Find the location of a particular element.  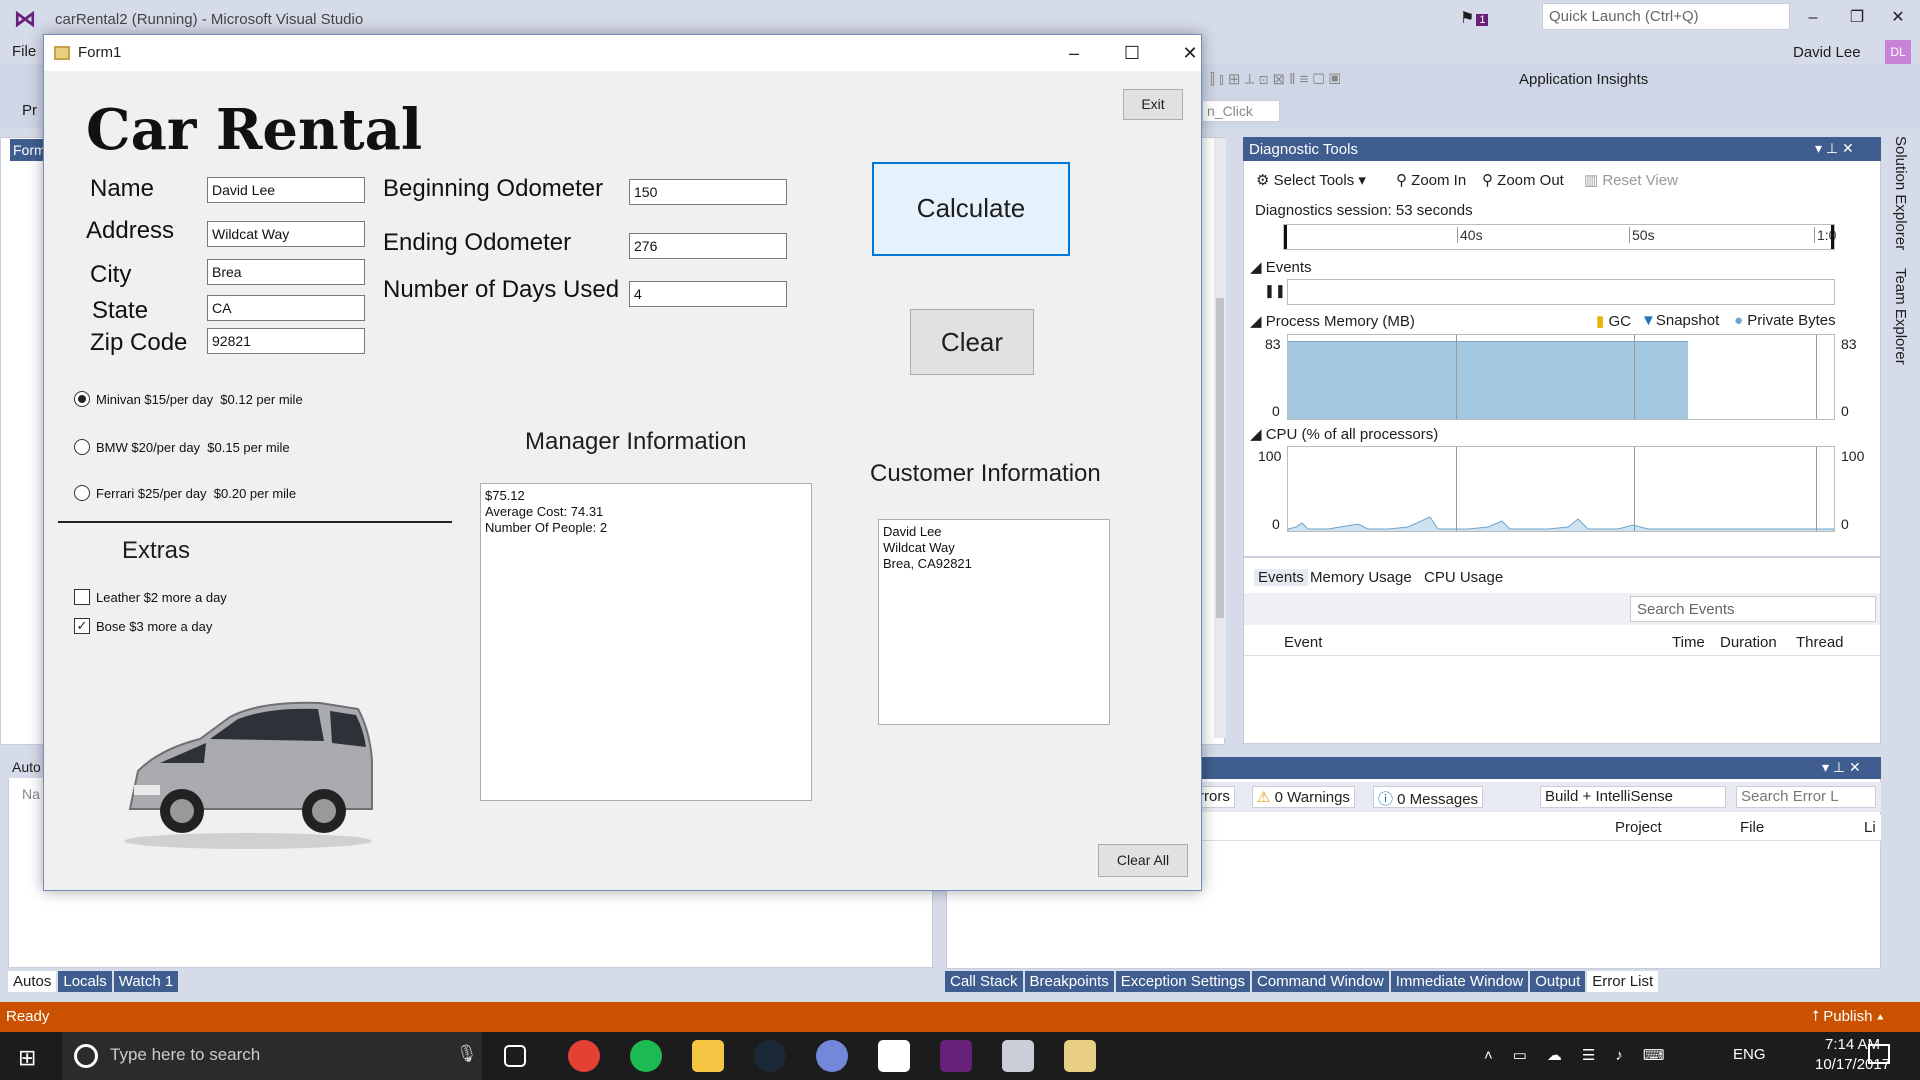

tab-cpu-usage: CPU Usage is located at coordinates (1463, 577).